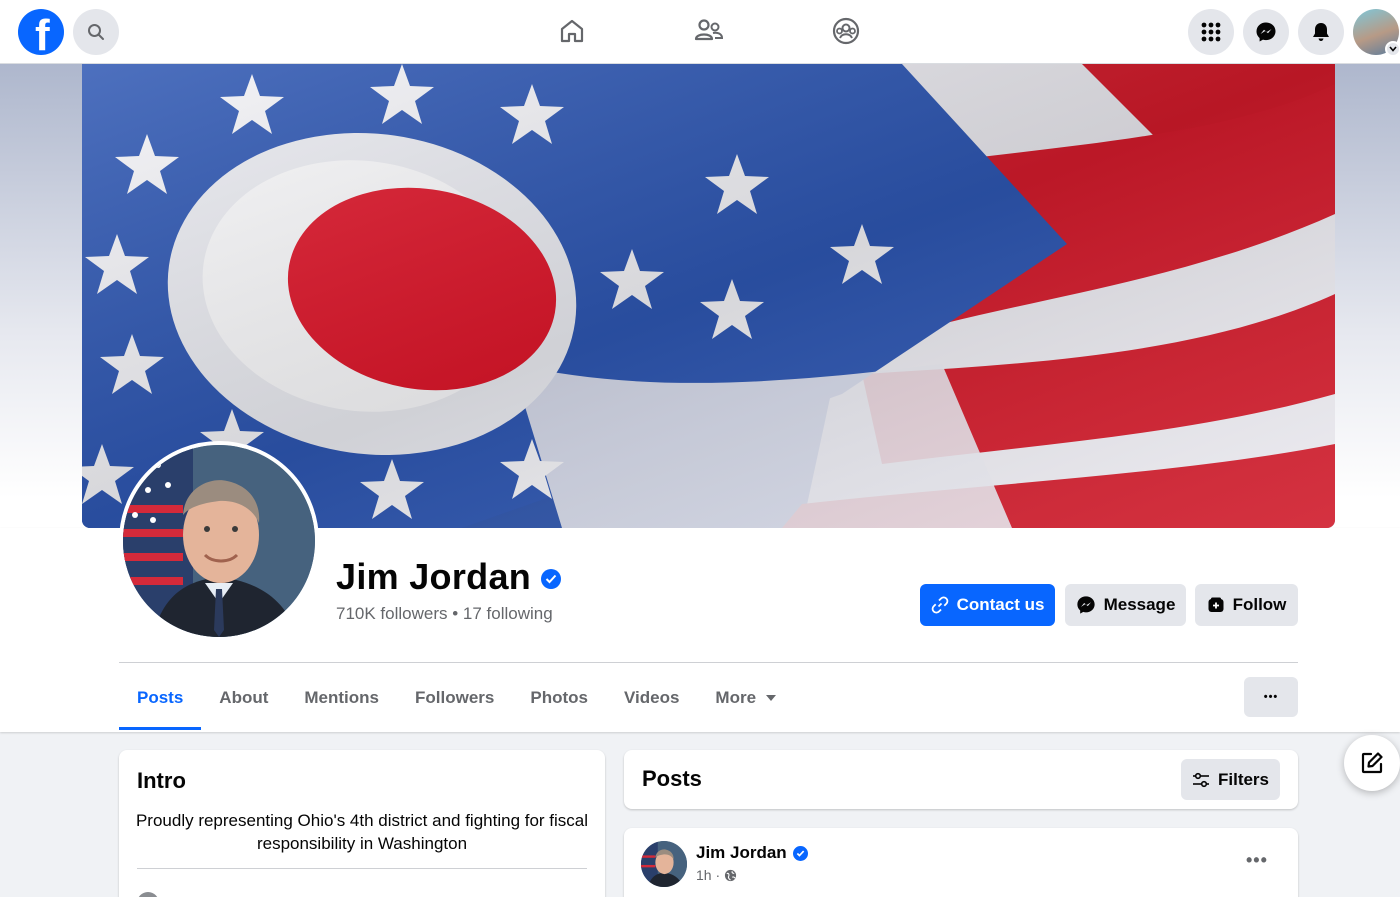  I want to click on profile-photo-image, so click(219, 541).